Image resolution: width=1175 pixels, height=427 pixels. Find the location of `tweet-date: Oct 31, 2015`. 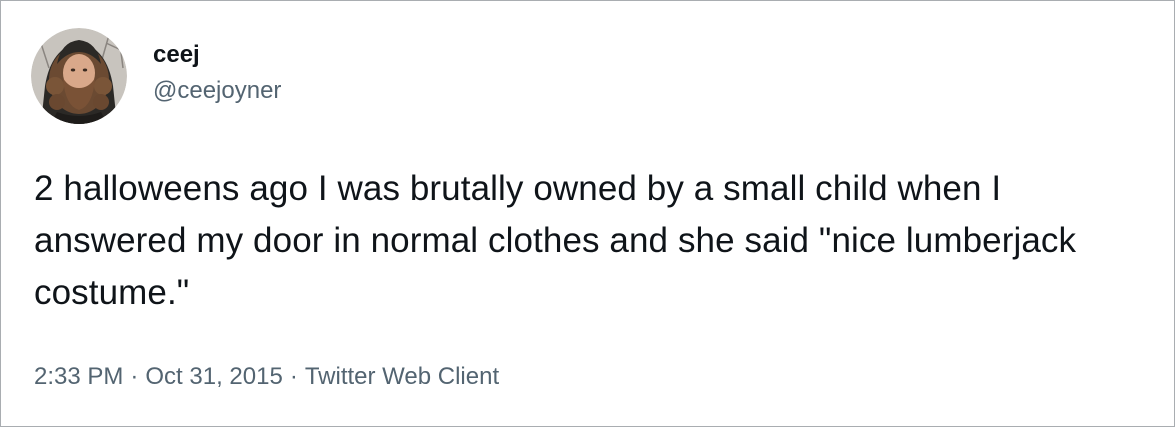

tweet-date: Oct 31, 2015 is located at coordinates (213, 376).